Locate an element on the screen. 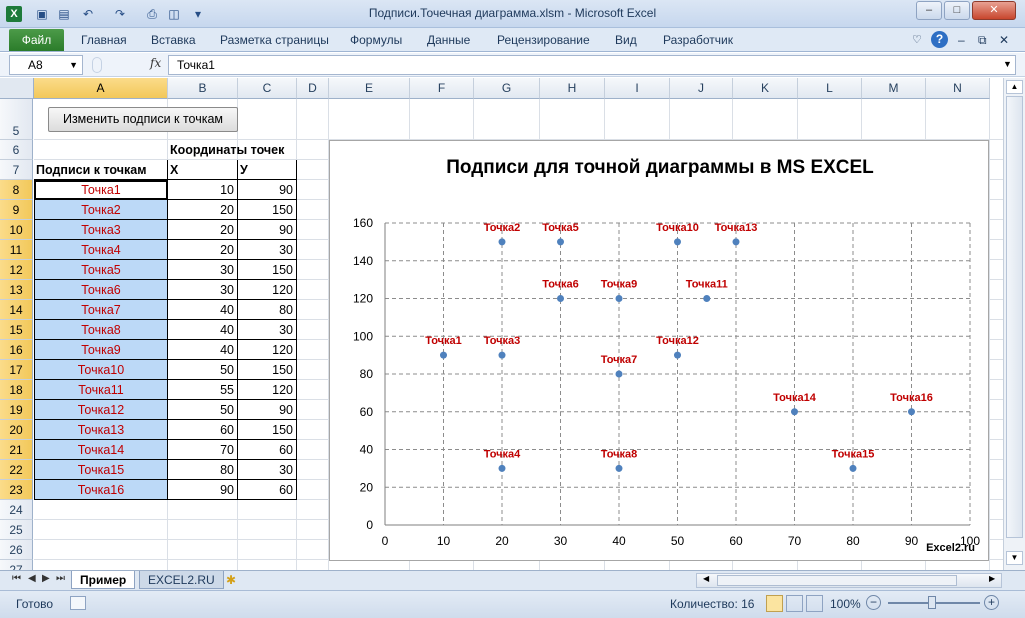 This screenshot has width=1025, height=618. header-labels: Подписи к точкам is located at coordinates (101, 170).